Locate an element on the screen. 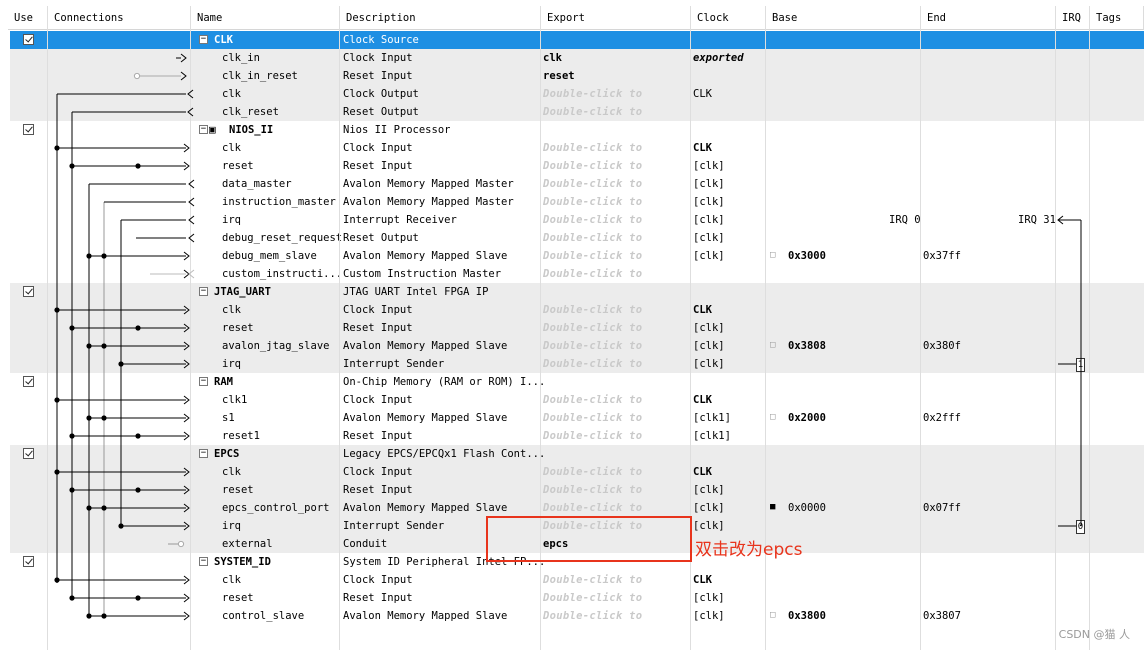 The image size is (1144, 650). watermark: CSDN @猫 人 is located at coordinates (1094, 634).